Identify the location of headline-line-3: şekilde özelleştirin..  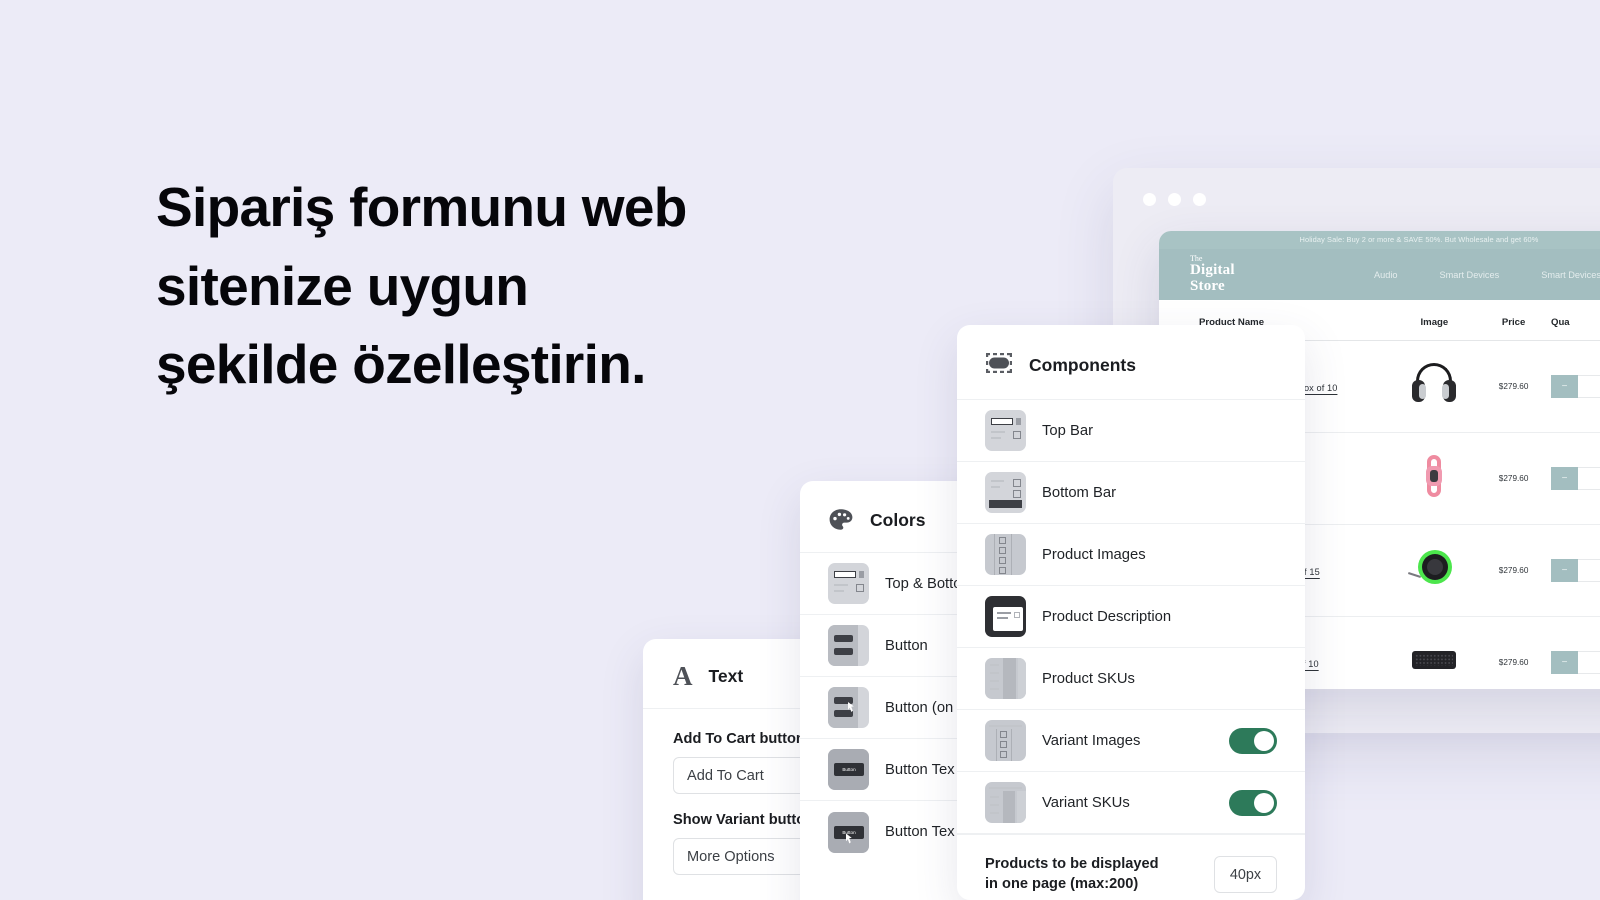
(401, 364).